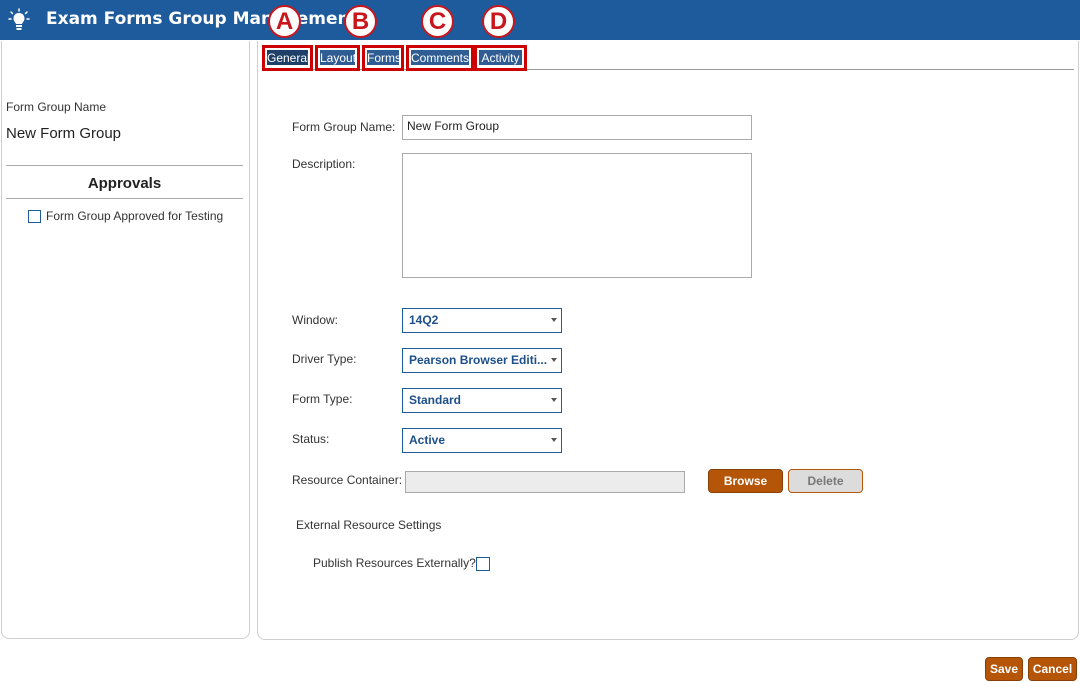  What do you see at coordinates (284, 21) in the screenshot?
I see `callout-marker: A` at bounding box center [284, 21].